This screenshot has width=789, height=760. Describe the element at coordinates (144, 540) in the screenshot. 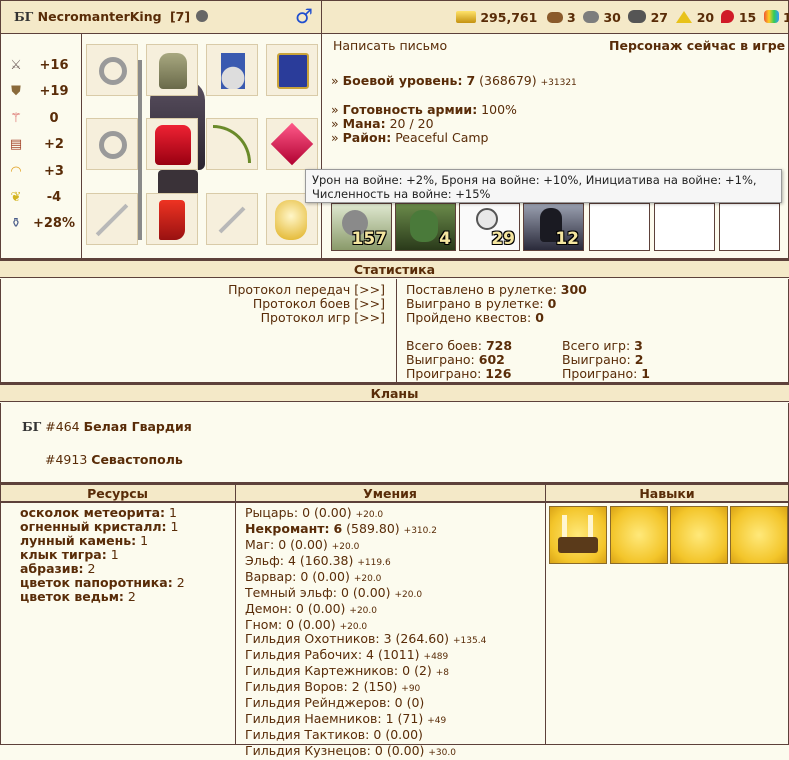

I see `resource-count: 1` at that location.